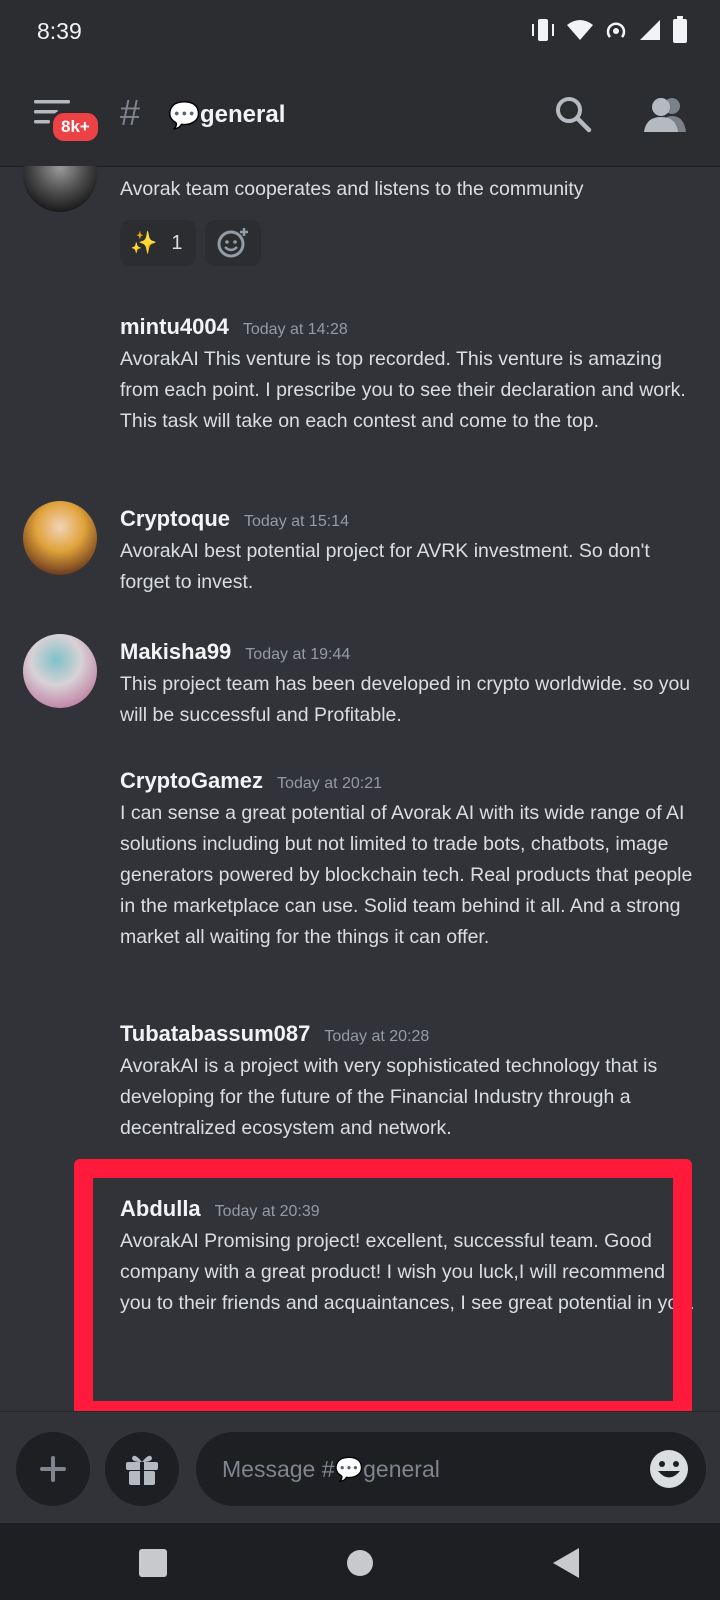 This screenshot has width=720, height=1600. I want to click on system-nav-bar, so click(360, 1561).